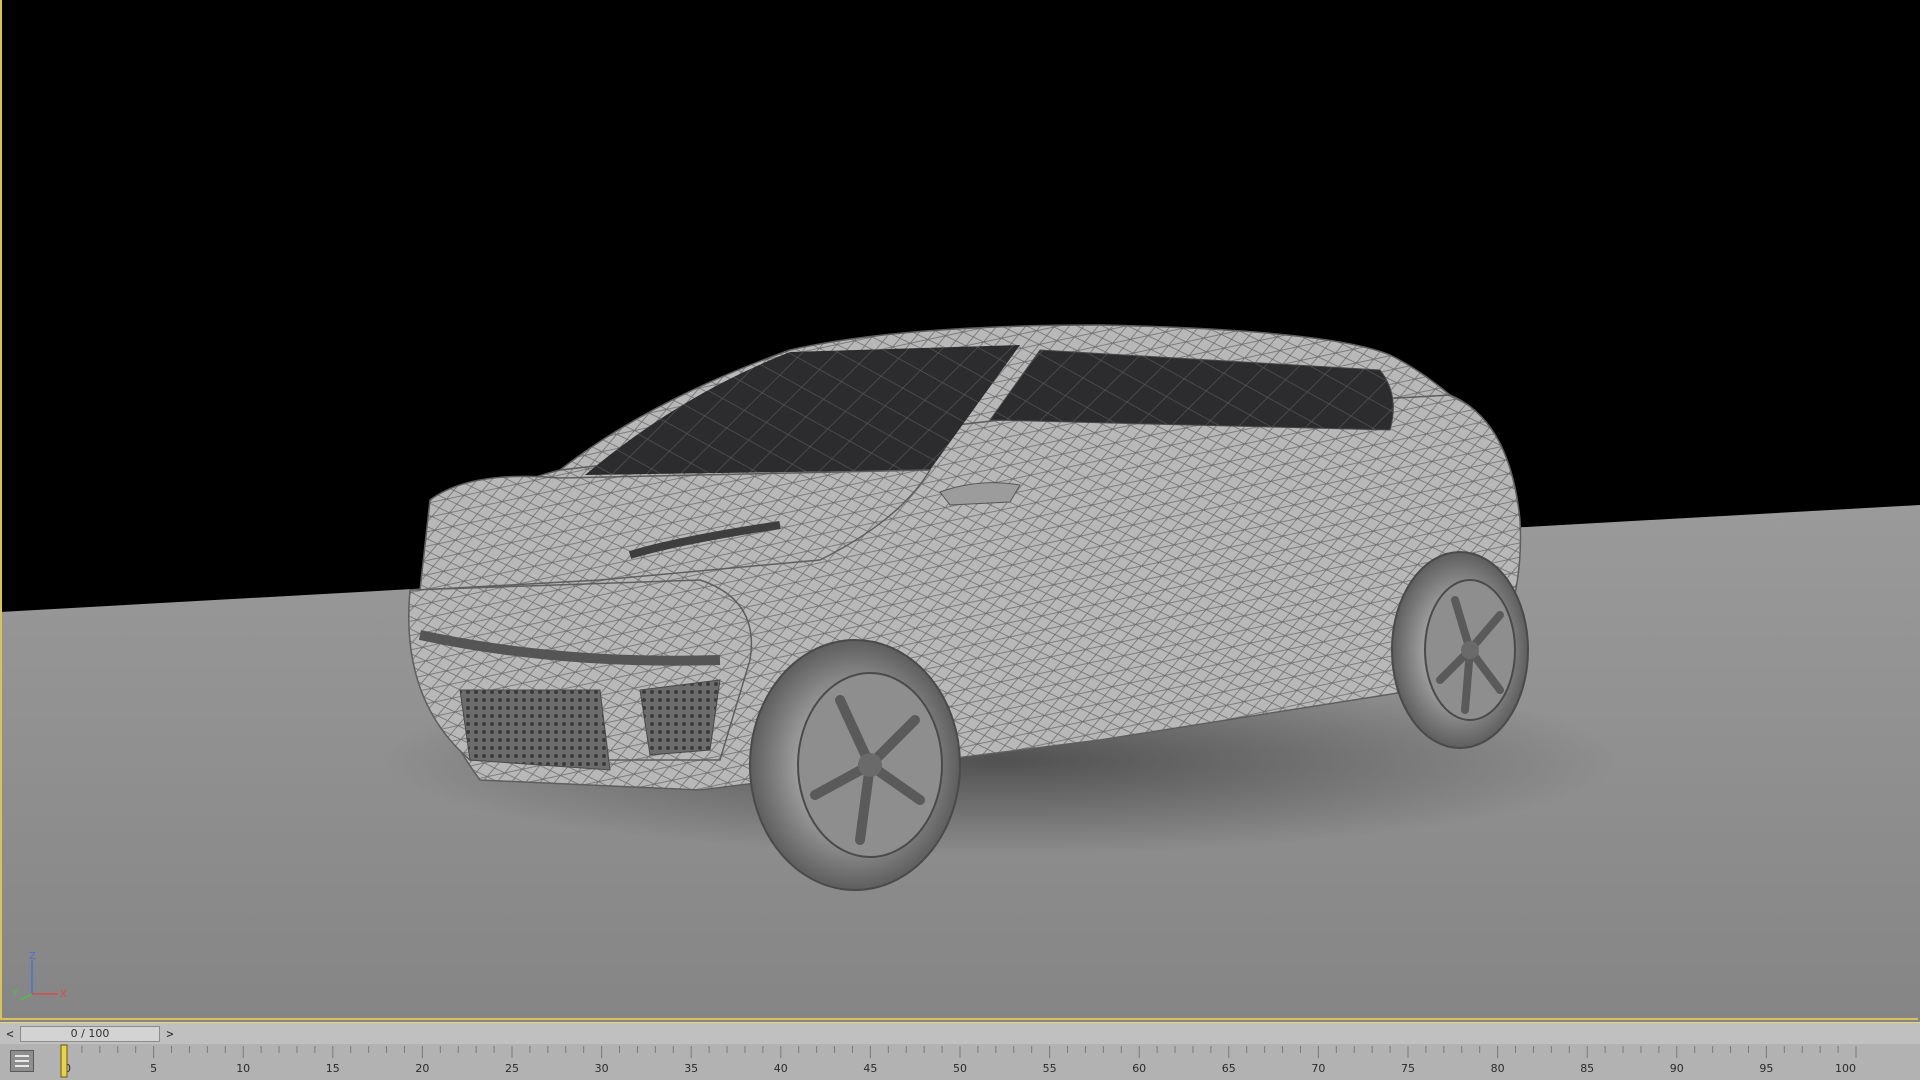 The width and height of the screenshot is (1920, 1080). I want to click on curve-editor-icon, so click(22, 1061).